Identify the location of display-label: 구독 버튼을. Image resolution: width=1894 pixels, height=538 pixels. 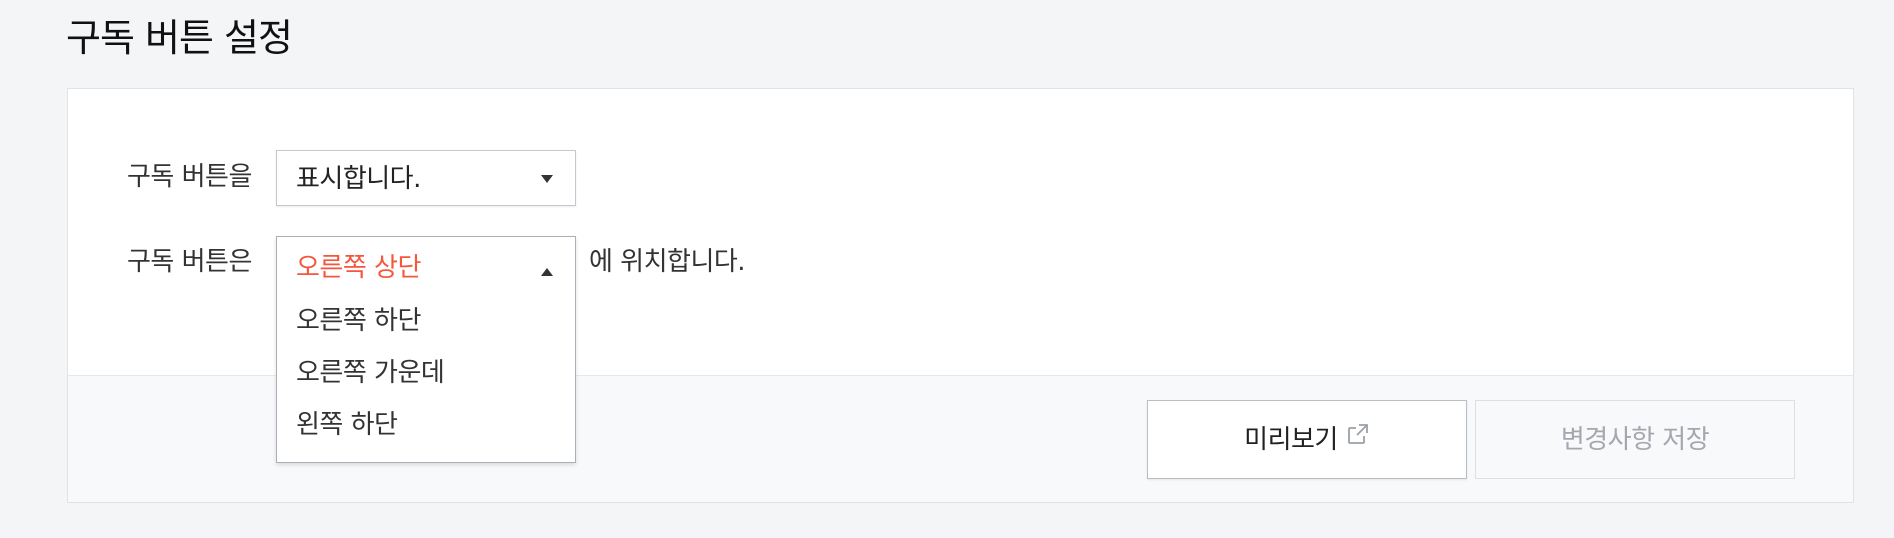
(189, 177).